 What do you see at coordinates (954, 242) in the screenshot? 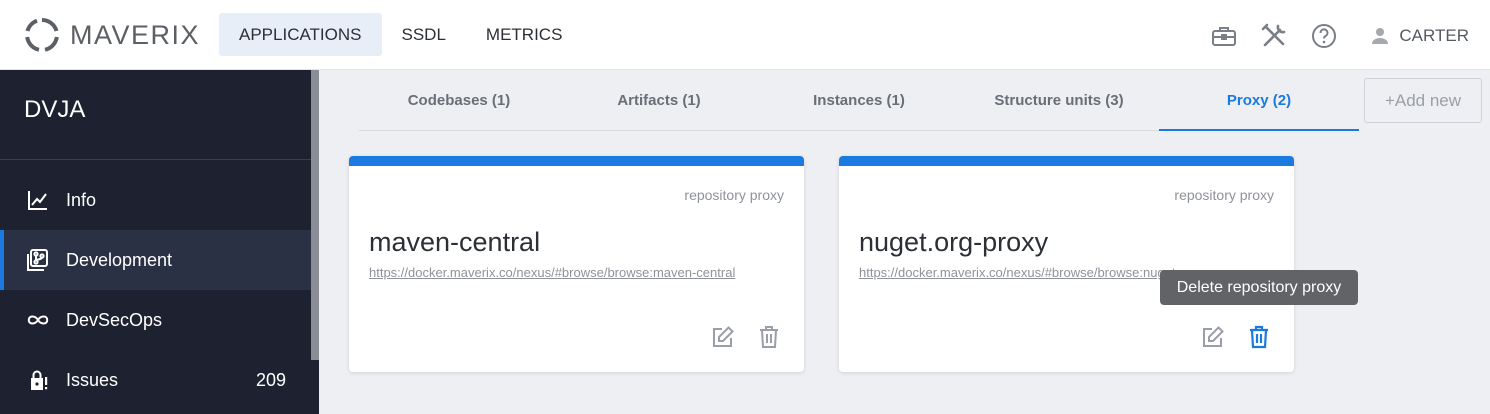
I see `card-name: nuget.org-proxy` at bounding box center [954, 242].